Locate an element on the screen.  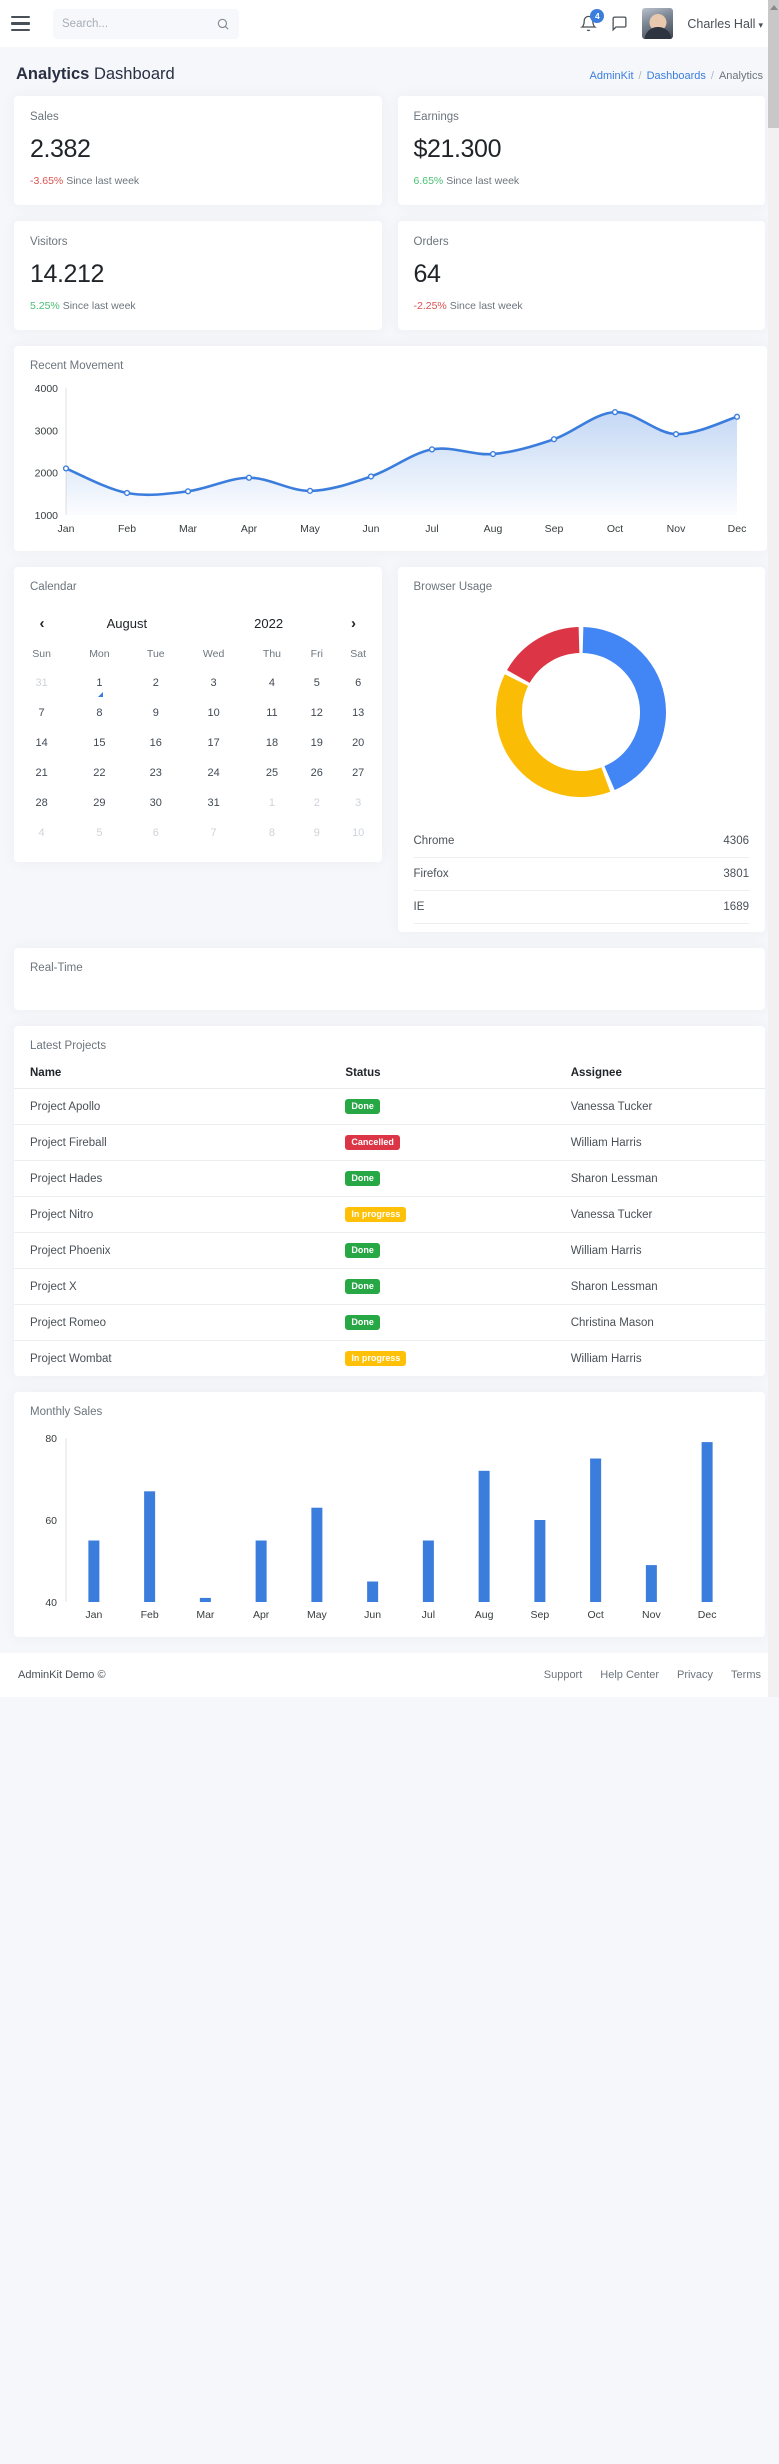
scrollbar-thumb is located at coordinates (773, 64).